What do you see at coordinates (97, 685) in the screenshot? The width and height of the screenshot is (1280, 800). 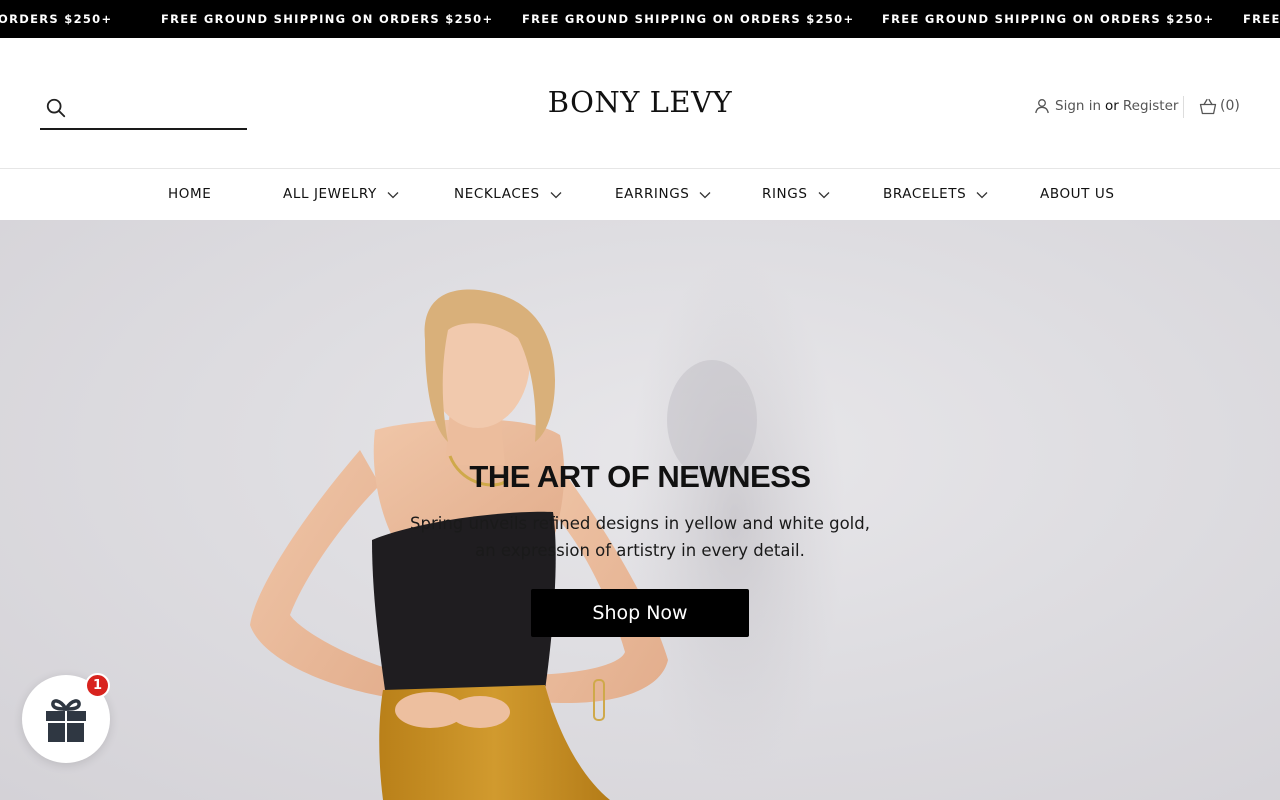 I see `notification-badge: 1` at bounding box center [97, 685].